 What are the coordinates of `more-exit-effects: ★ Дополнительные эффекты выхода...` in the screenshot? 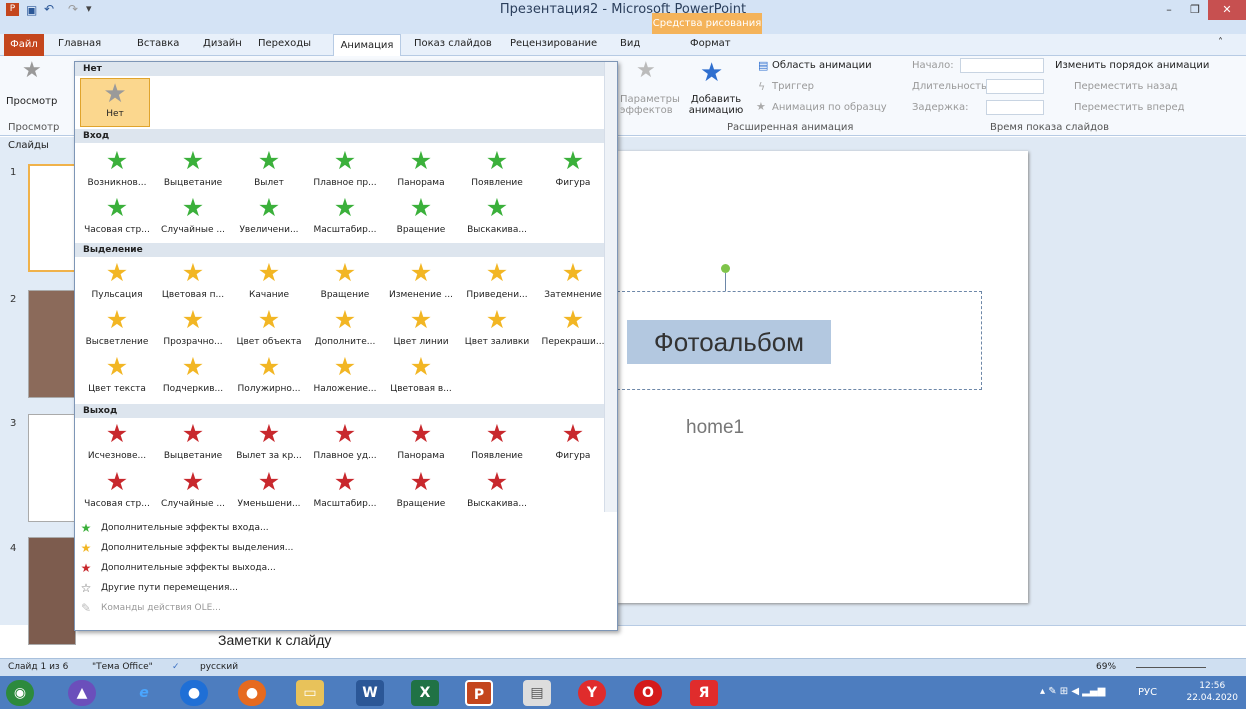 It's located at (177, 568).